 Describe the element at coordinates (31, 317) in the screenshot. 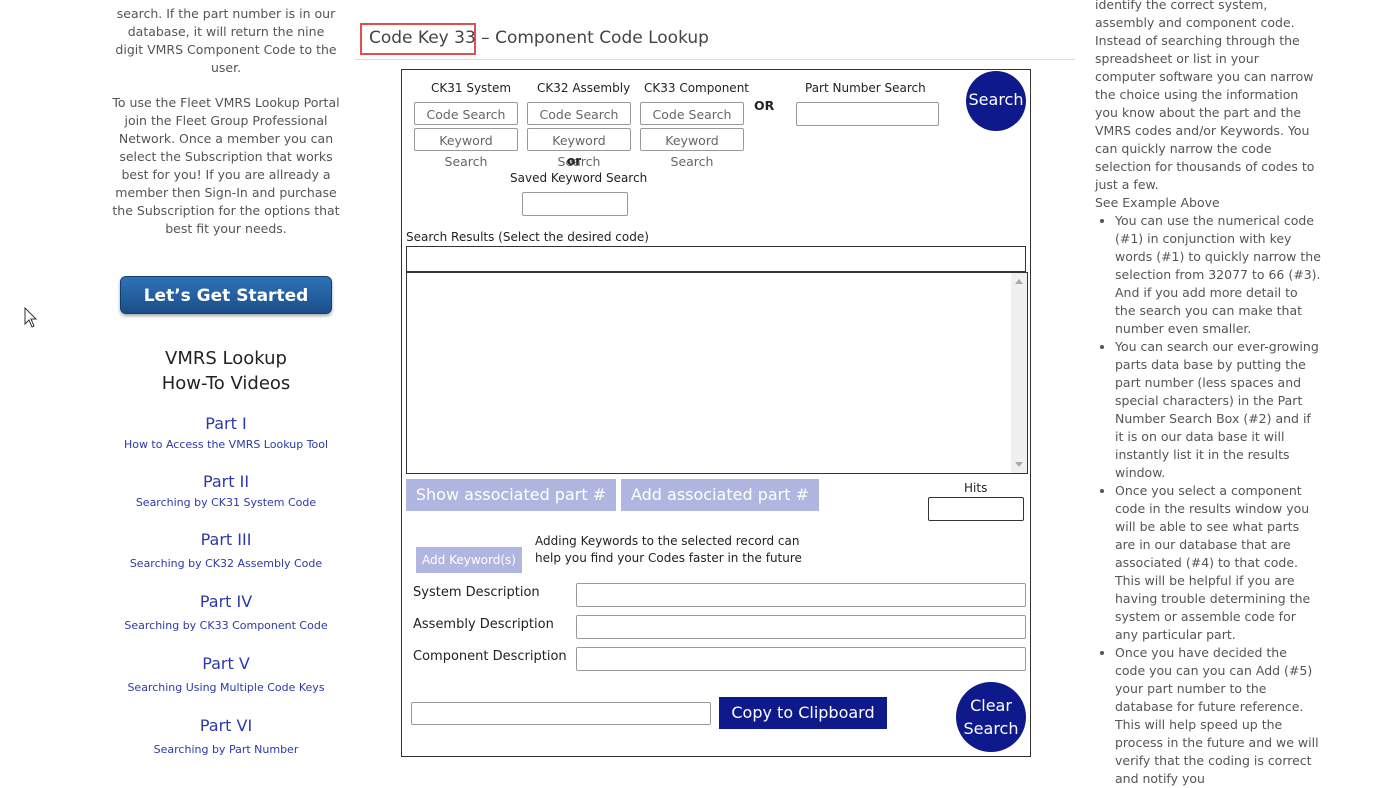

I see `mouse-cursor-icon` at that location.